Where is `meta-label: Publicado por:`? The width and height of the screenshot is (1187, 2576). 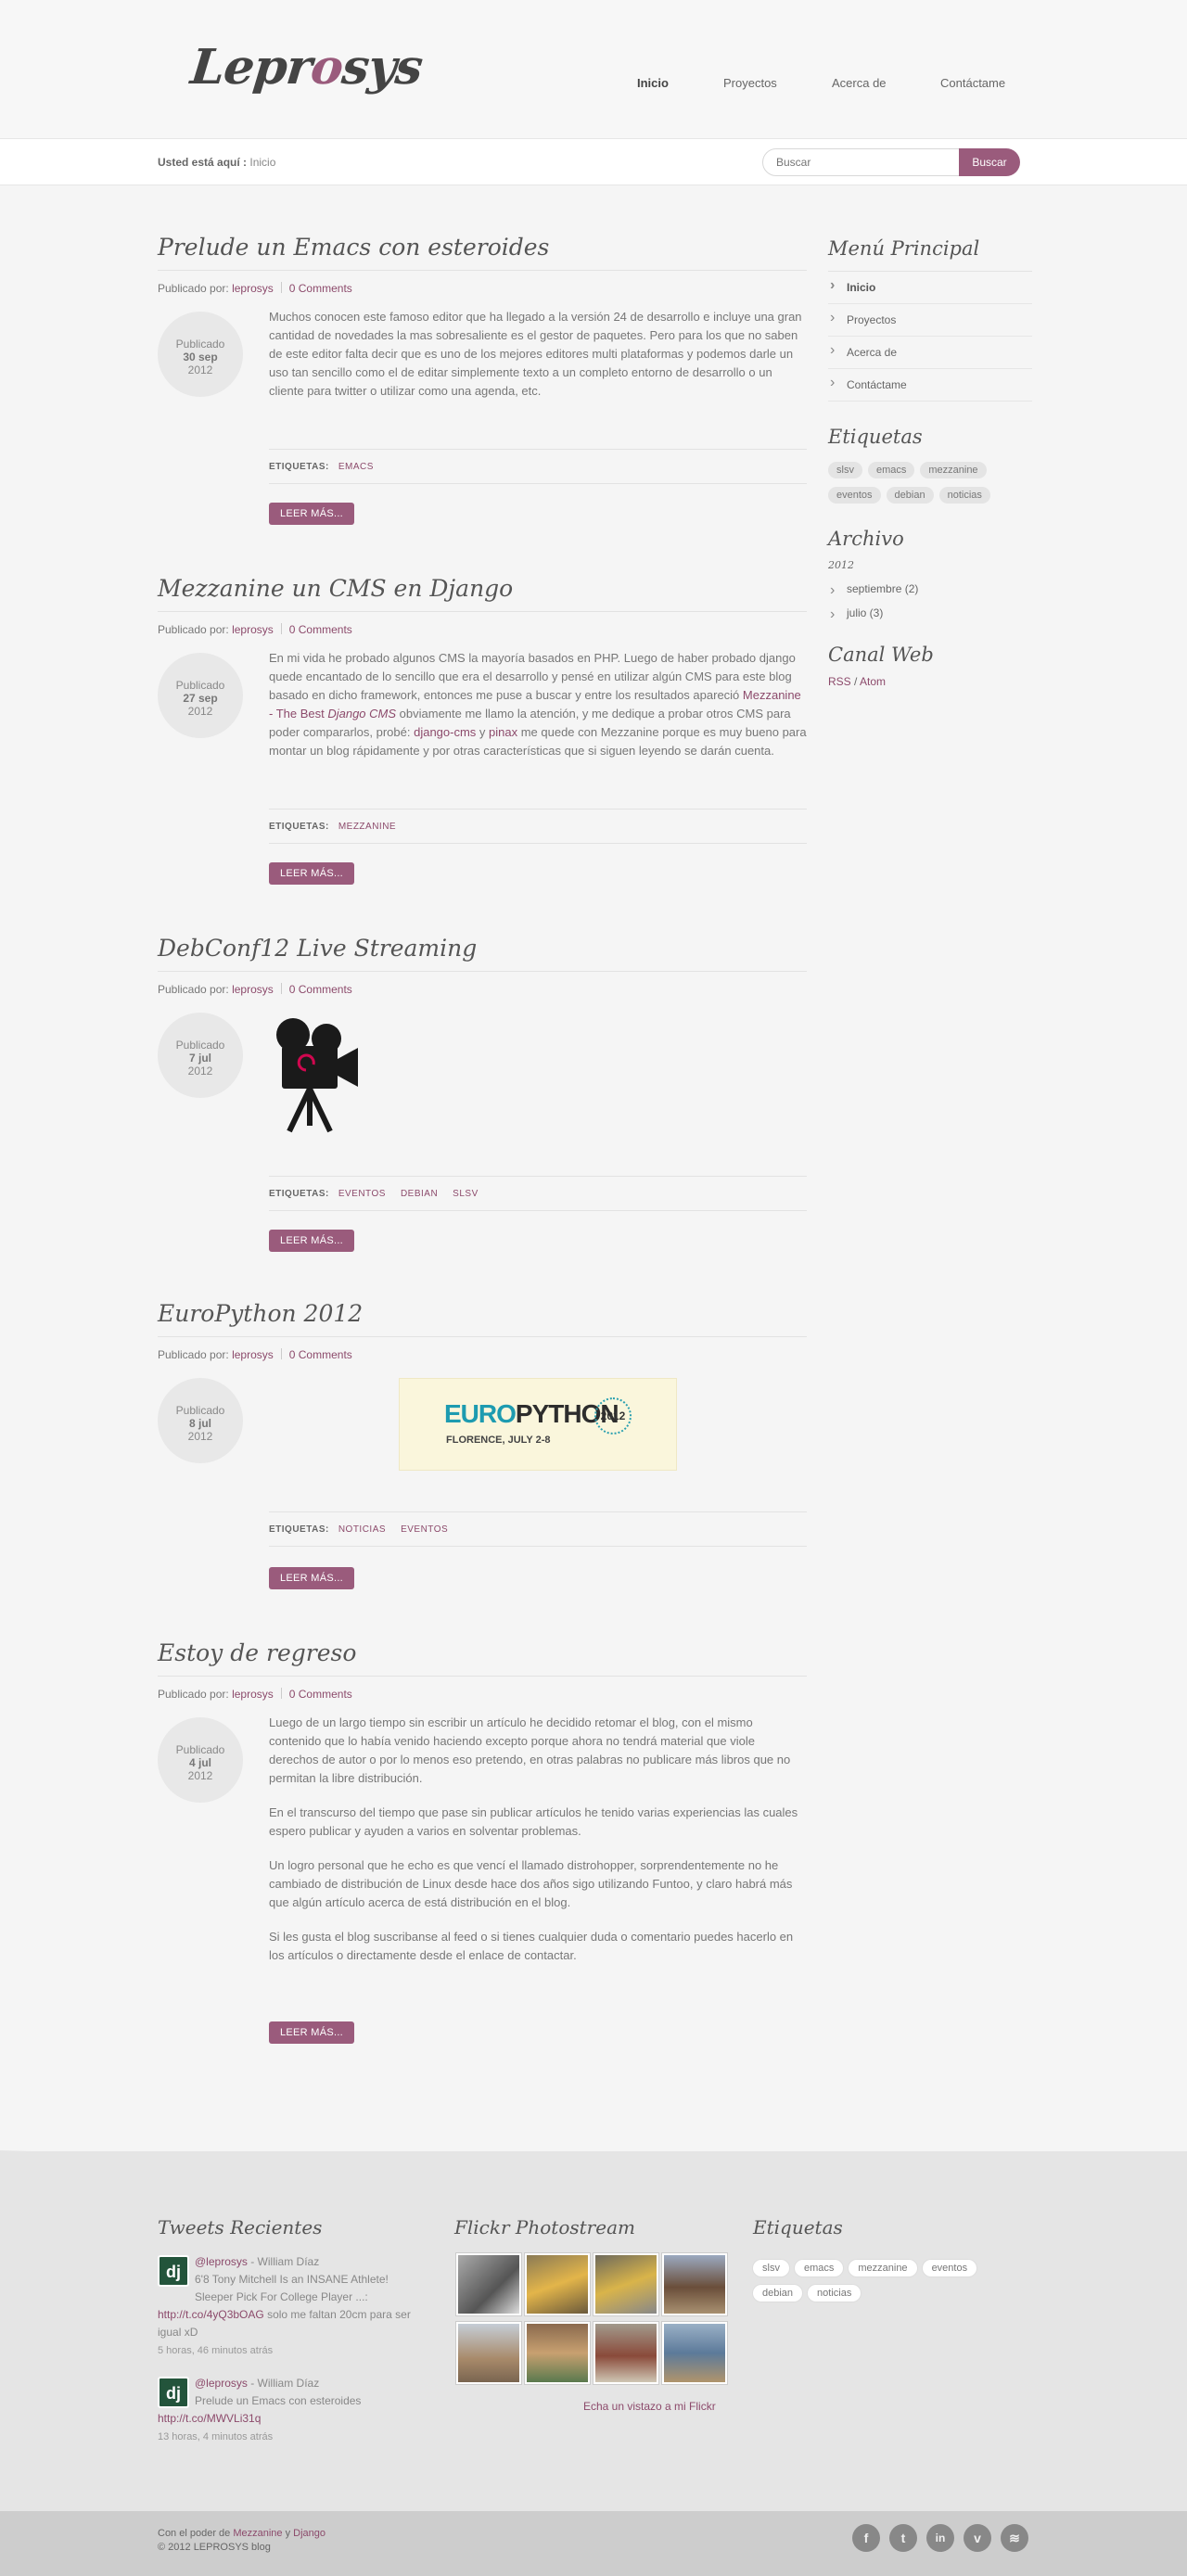 meta-label: Publicado por: is located at coordinates (193, 1694).